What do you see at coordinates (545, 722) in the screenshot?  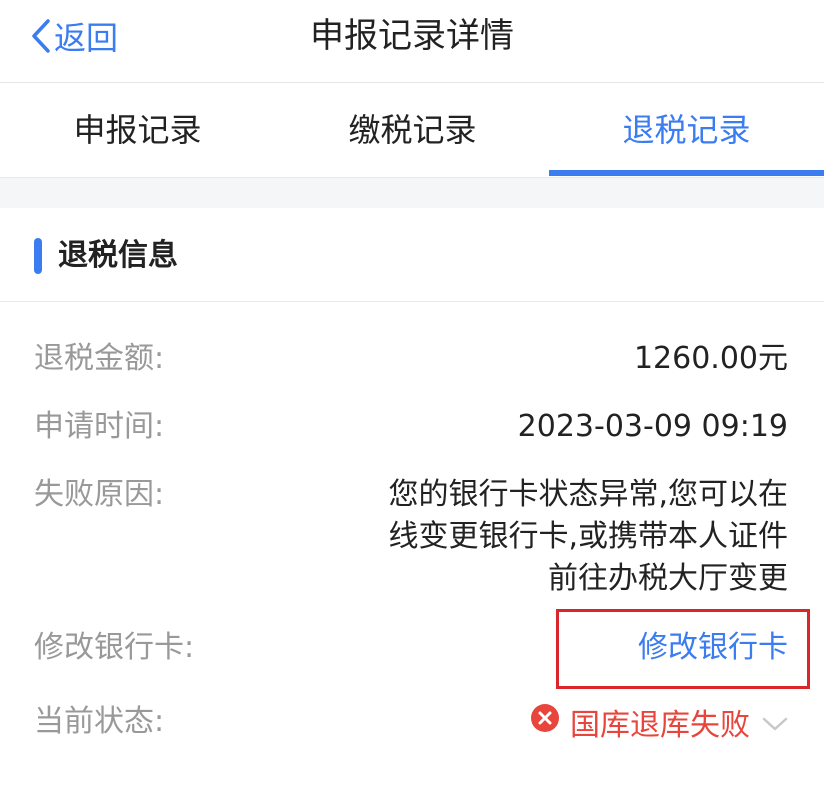 I see `error-circle-icon` at bounding box center [545, 722].